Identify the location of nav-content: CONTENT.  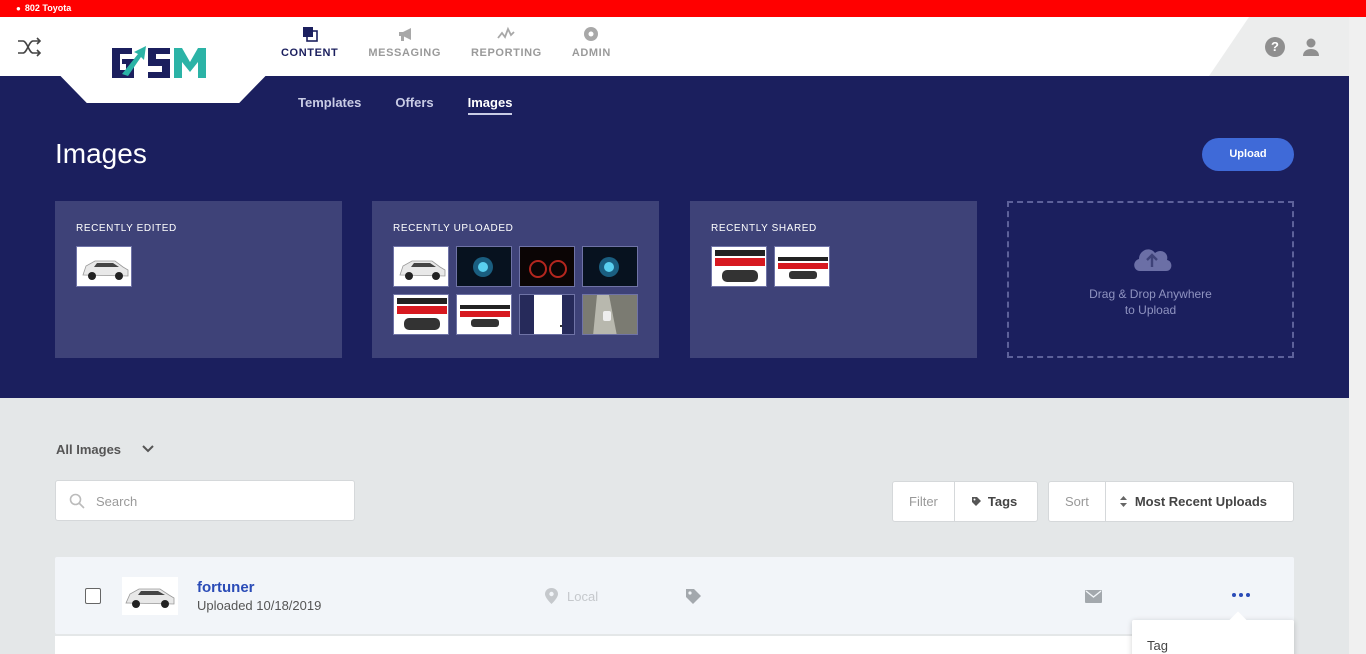
(309, 42).